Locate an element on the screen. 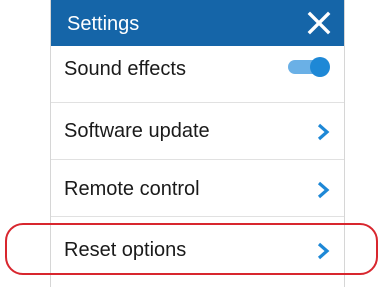 The height and width of the screenshot is (287, 382). sound-effects-toggle is located at coordinates (309, 67).